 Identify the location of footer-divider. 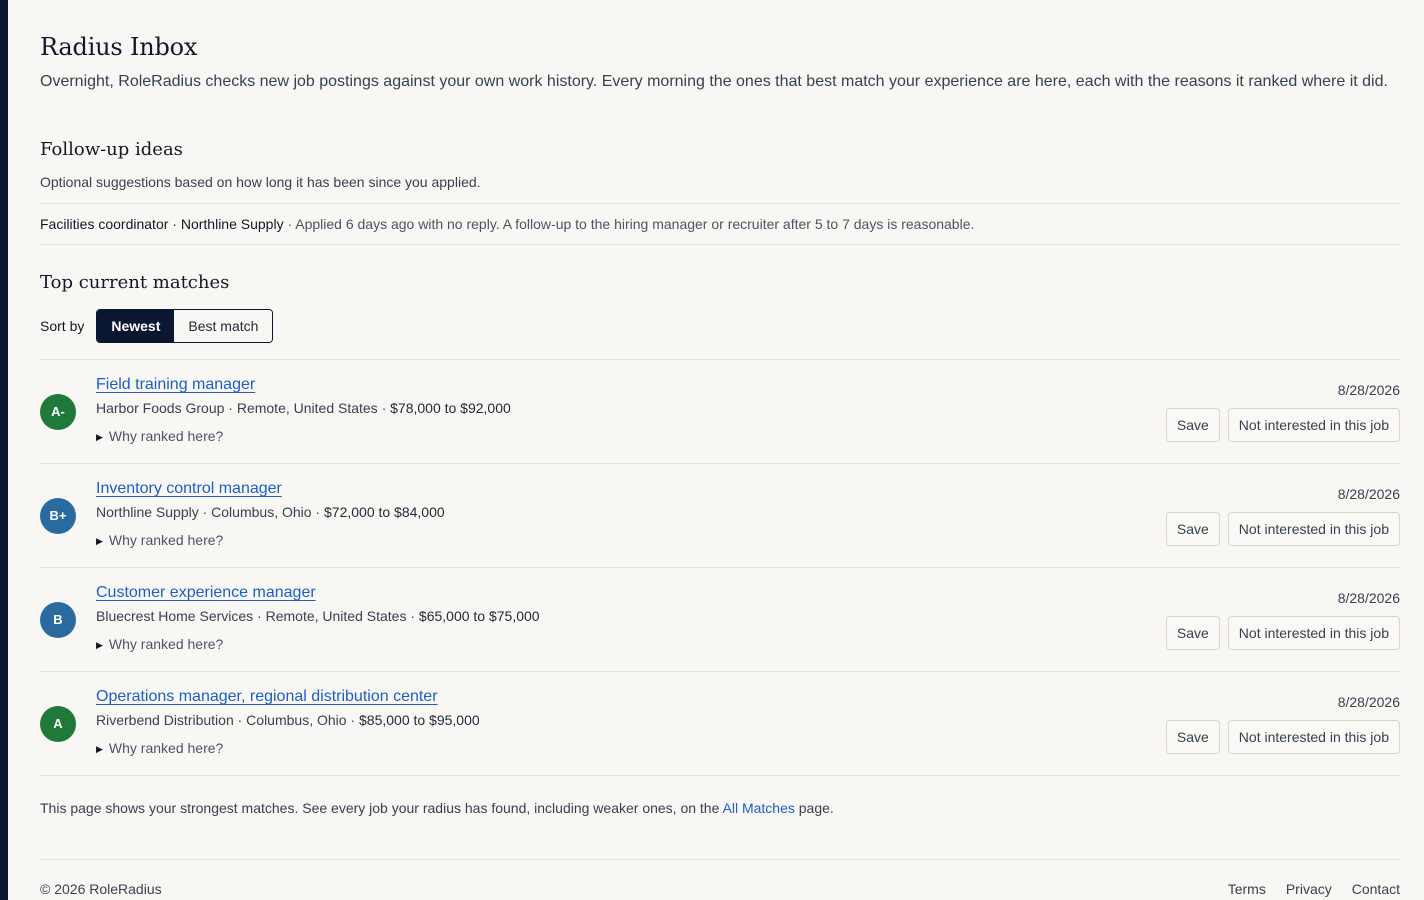
(720, 859).